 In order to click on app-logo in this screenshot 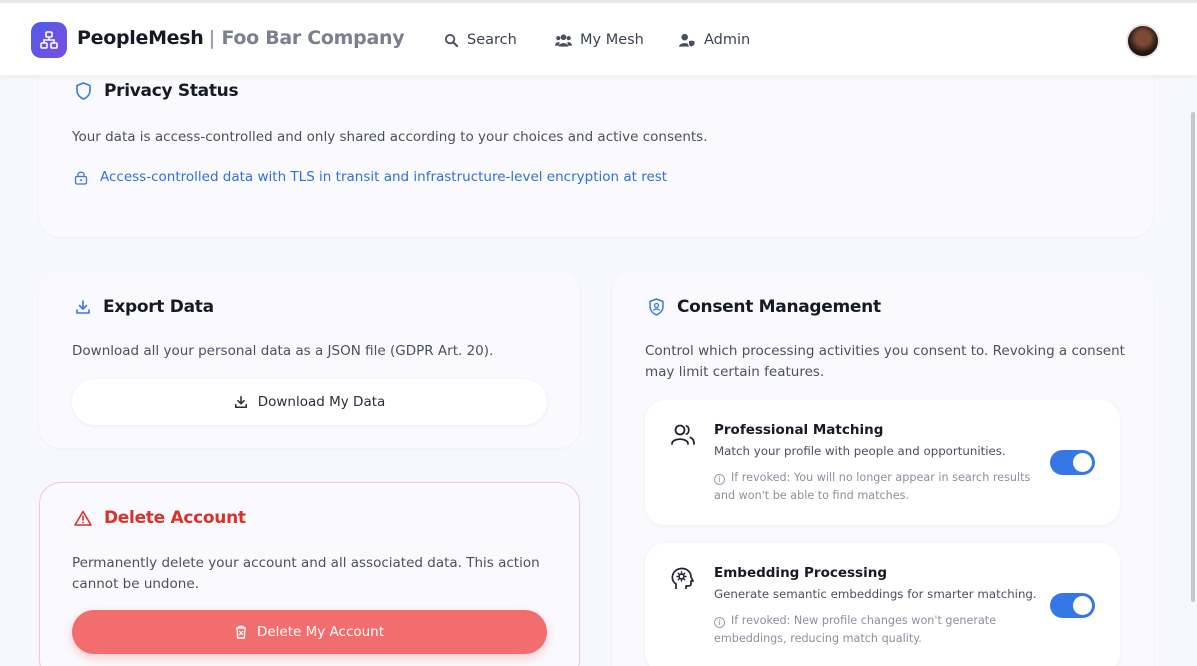, I will do `click(49, 40)`.